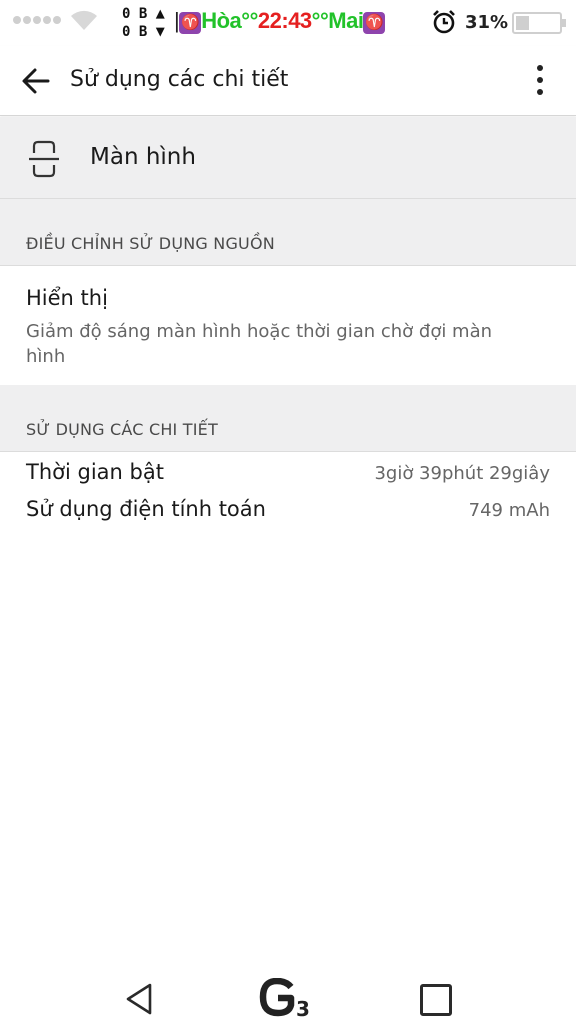 Image resolution: width=576 pixels, height=1024 pixels. What do you see at coordinates (44, 159) in the screenshot?
I see `screen-icon` at bounding box center [44, 159].